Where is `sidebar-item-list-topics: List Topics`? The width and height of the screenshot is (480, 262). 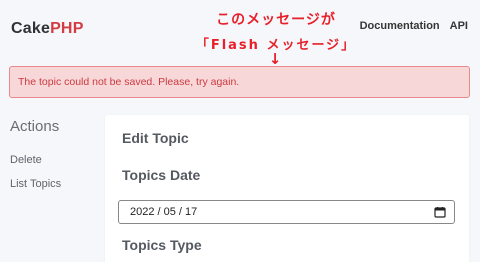
sidebar-item-list-topics: List Topics is located at coordinates (35, 184).